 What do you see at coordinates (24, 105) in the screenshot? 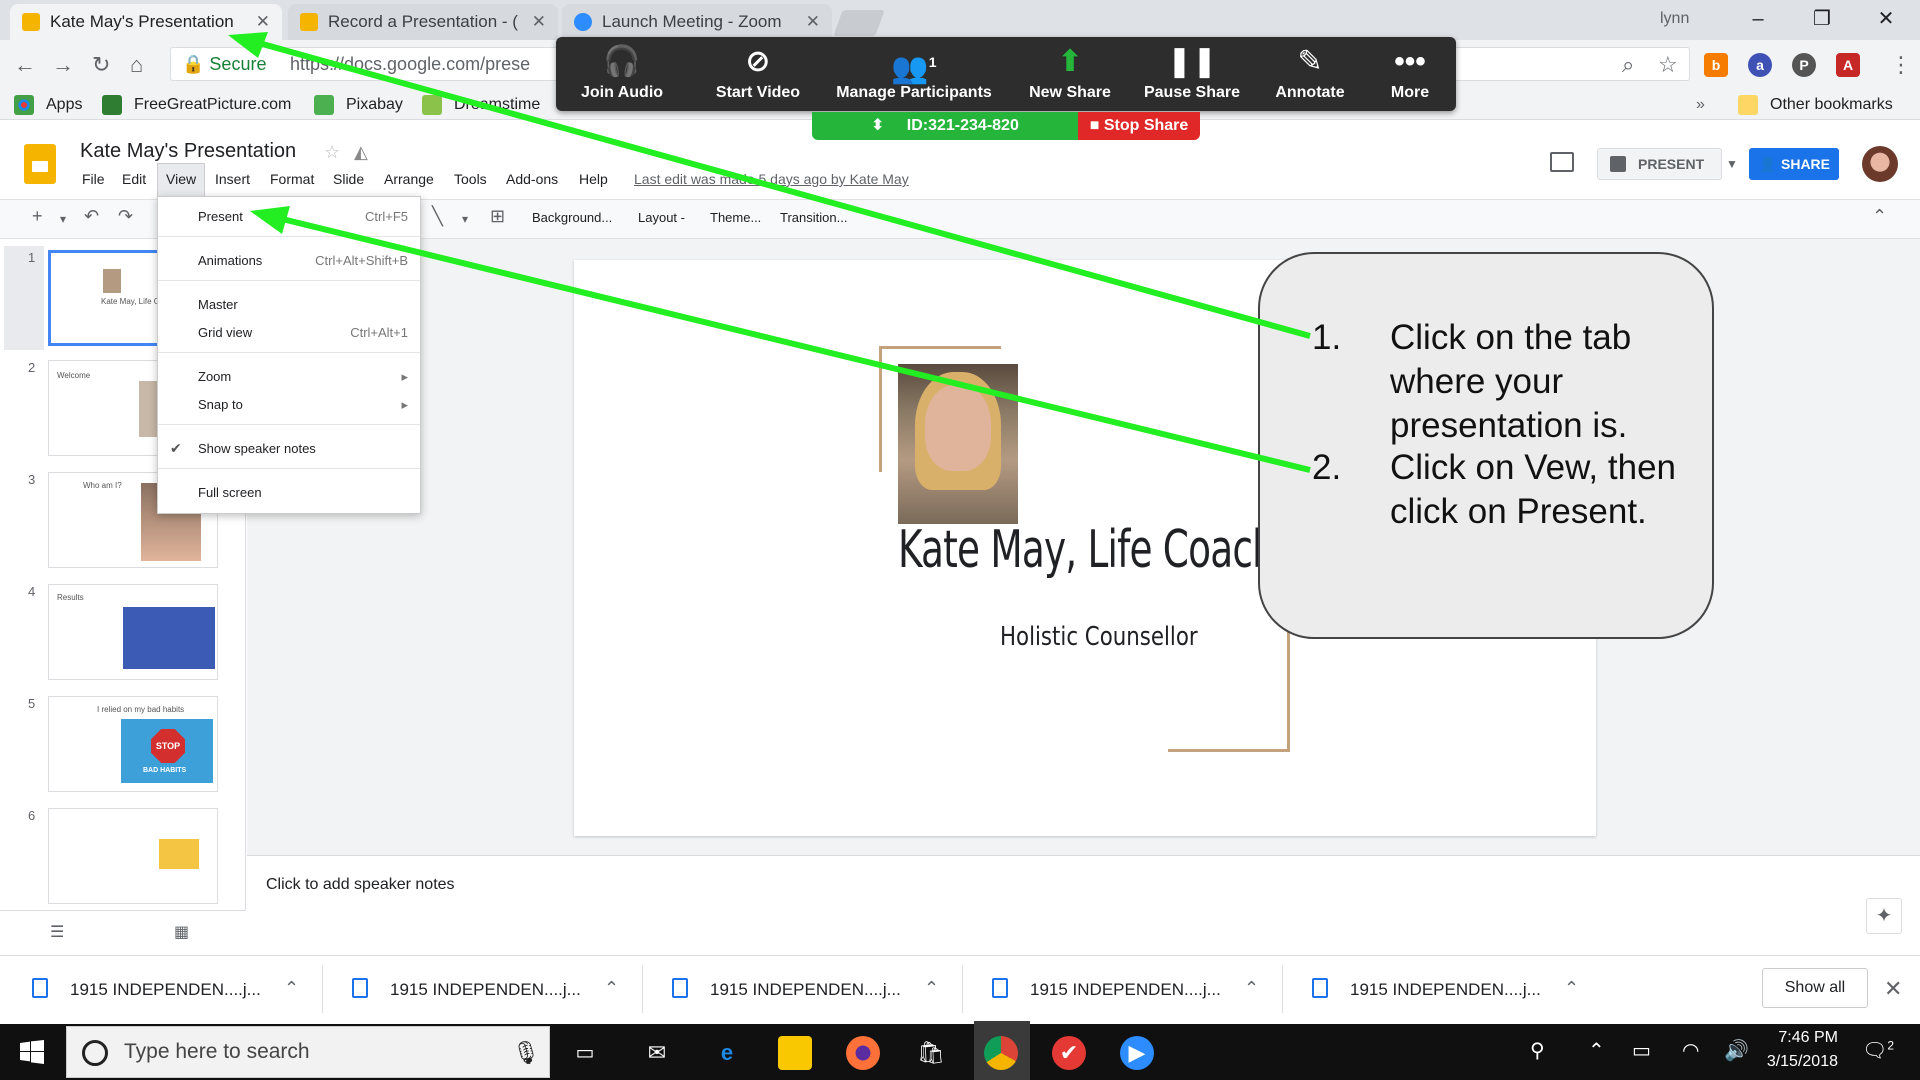
I see `apps-grid-icon` at bounding box center [24, 105].